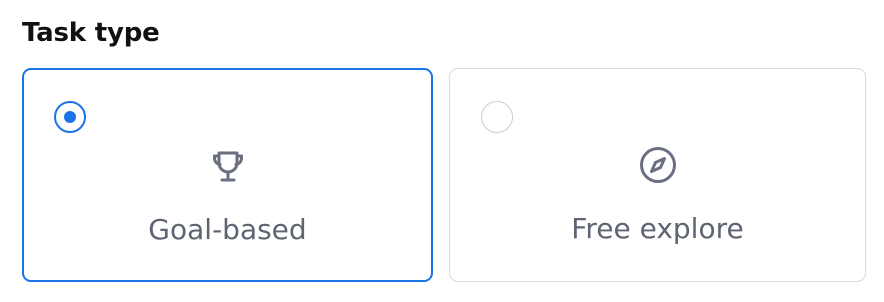 The image size is (884, 302). Describe the element at coordinates (658, 165) in the screenshot. I see `compass-icon` at that location.